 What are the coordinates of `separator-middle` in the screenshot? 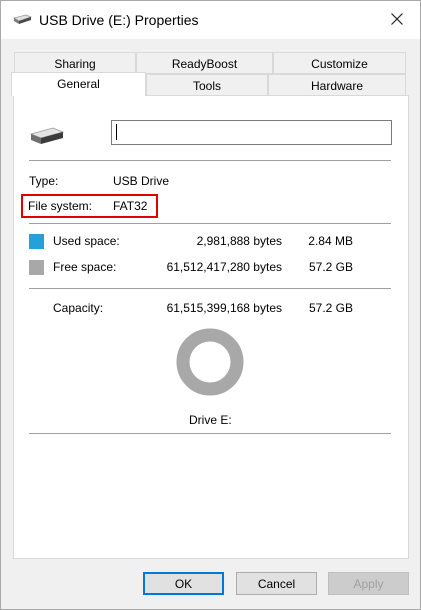 It's located at (210, 223).